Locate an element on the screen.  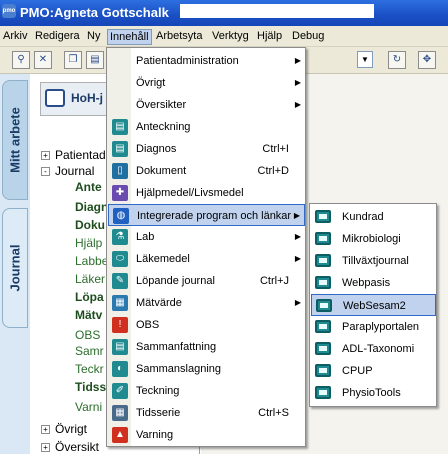
menu-item-label: Sammanslagning is located at coordinates (178, 369).